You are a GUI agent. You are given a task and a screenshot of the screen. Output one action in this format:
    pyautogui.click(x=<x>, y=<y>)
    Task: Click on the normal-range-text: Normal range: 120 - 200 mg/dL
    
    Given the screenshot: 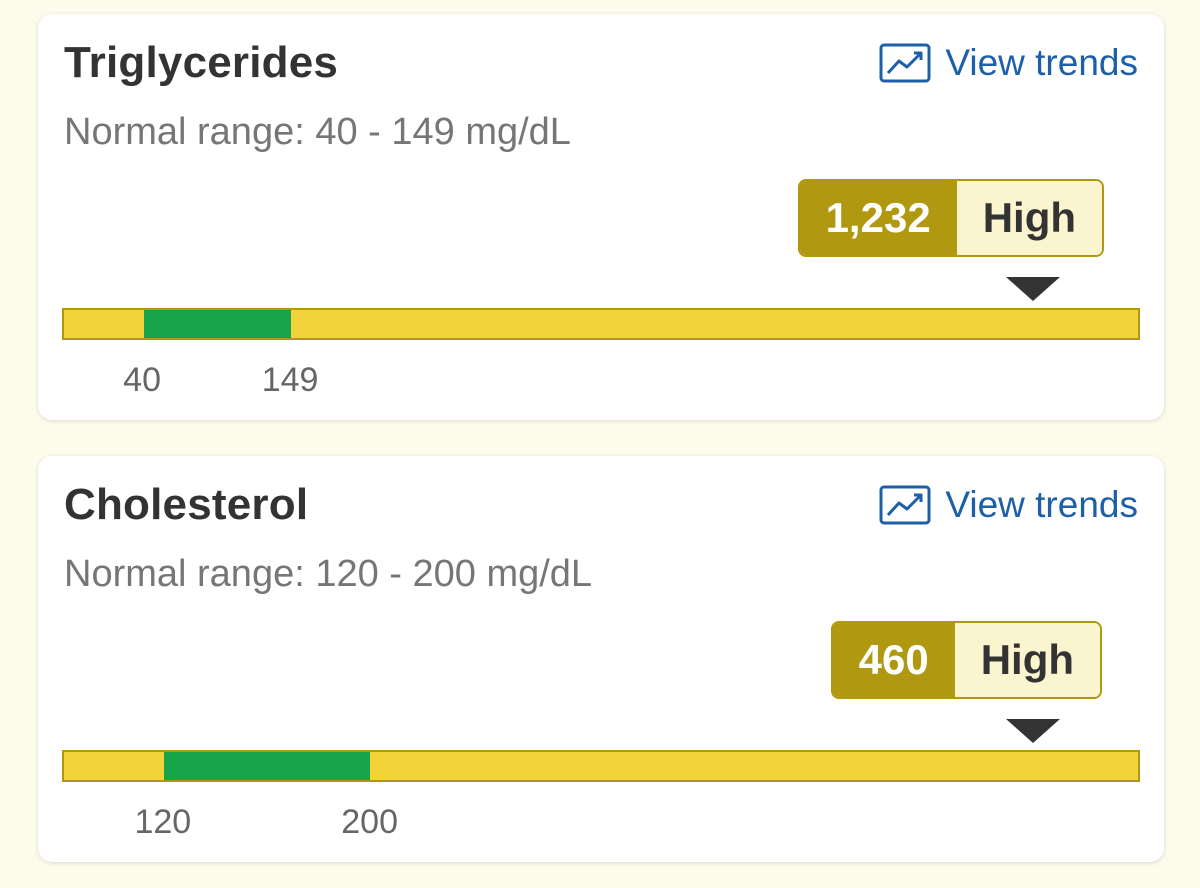 What is the action you would take?
    pyautogui.click(x=328, y=574)
    